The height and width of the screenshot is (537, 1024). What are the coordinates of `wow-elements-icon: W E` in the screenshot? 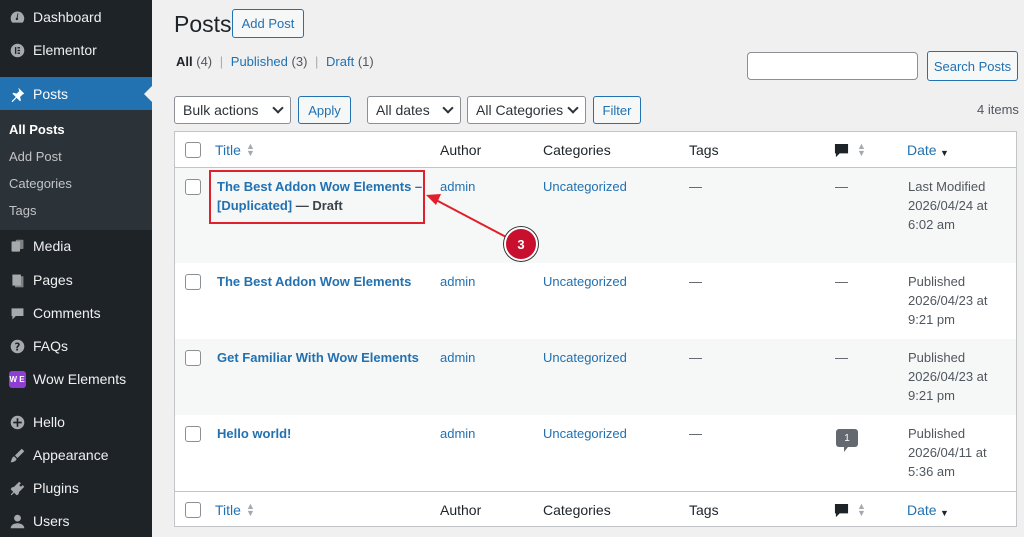 It's located at (17, 379).